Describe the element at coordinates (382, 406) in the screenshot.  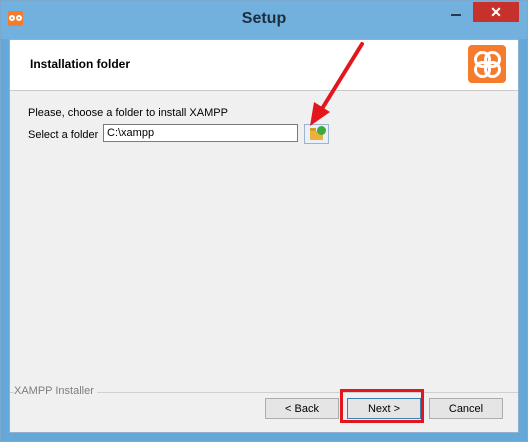
I see `next-highlight-box` at that location.